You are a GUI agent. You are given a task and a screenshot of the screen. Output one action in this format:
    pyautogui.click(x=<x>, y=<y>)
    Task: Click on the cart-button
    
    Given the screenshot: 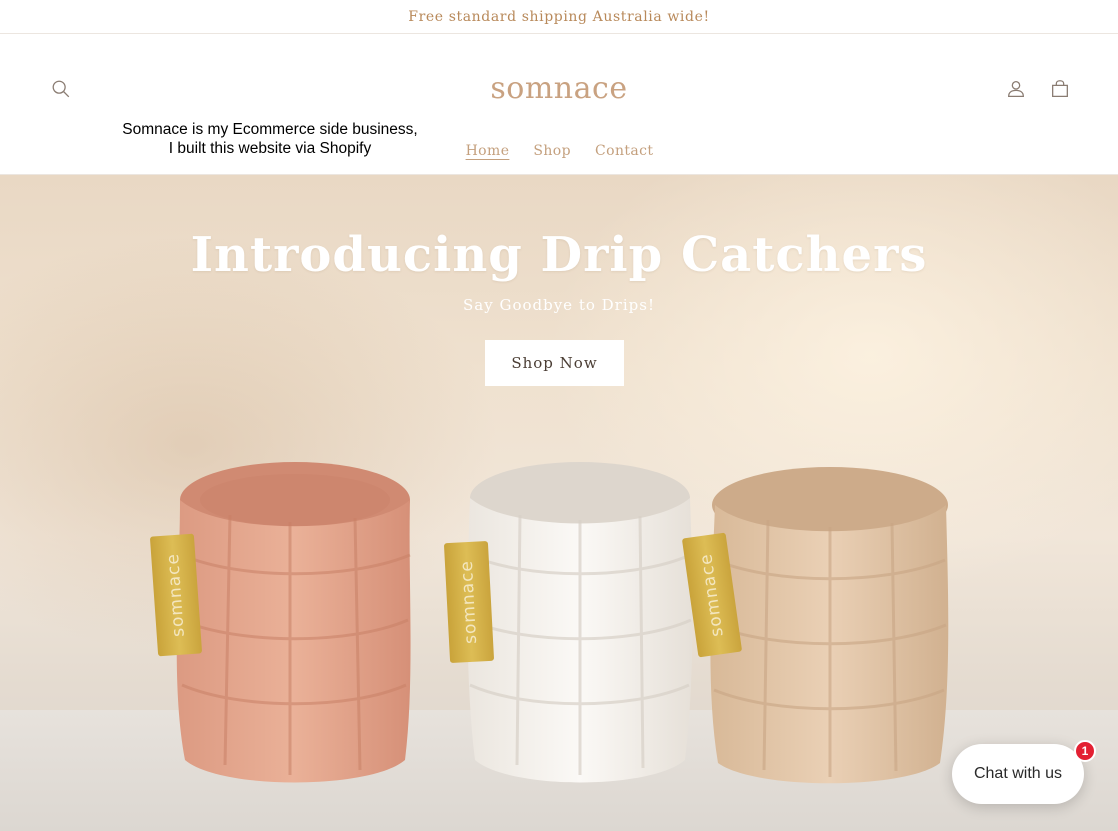 What is the action you would take?
    pyautogui.click(x=1060, y=89)
    